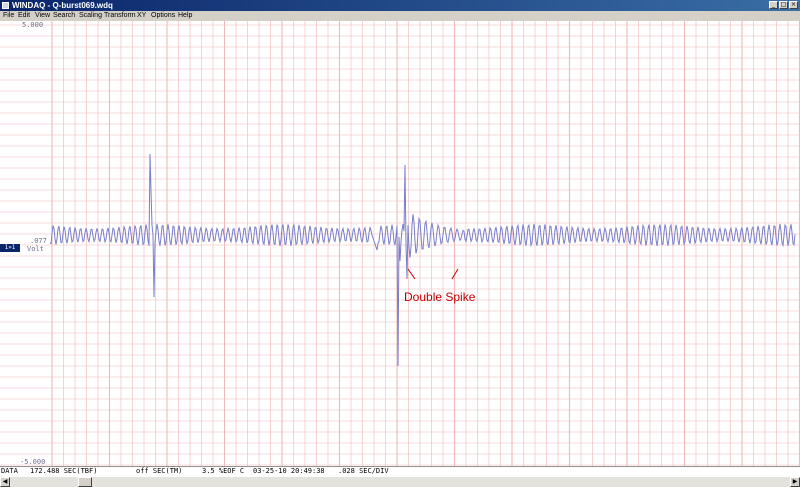 The width and height of the screenshot is (800, 487). What do you see at coordinates (163, 15) in the screenshot?
I see `menu-options: Options` at bounding box center [163, 15].